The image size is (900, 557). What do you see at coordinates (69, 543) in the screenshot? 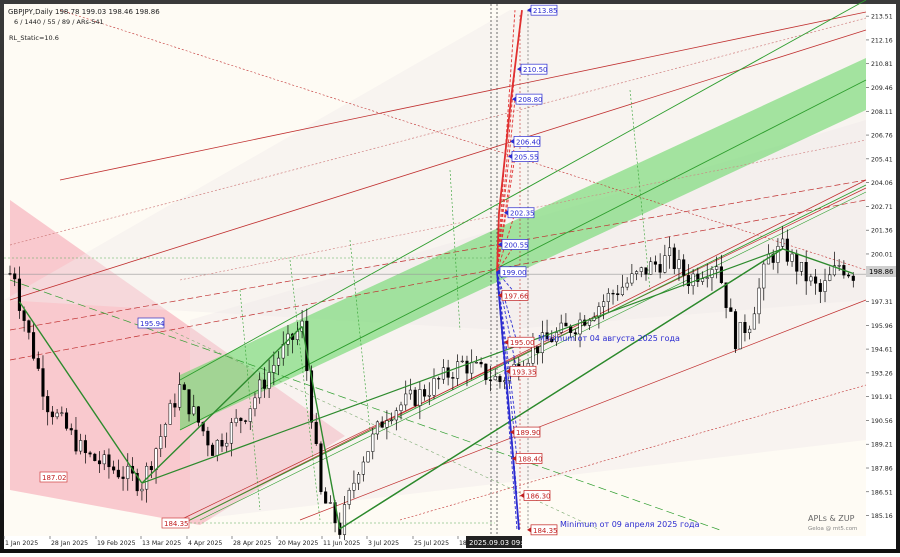
I see `x-tick-label: 28 Jan 2025` at bounding box center [69, 543].